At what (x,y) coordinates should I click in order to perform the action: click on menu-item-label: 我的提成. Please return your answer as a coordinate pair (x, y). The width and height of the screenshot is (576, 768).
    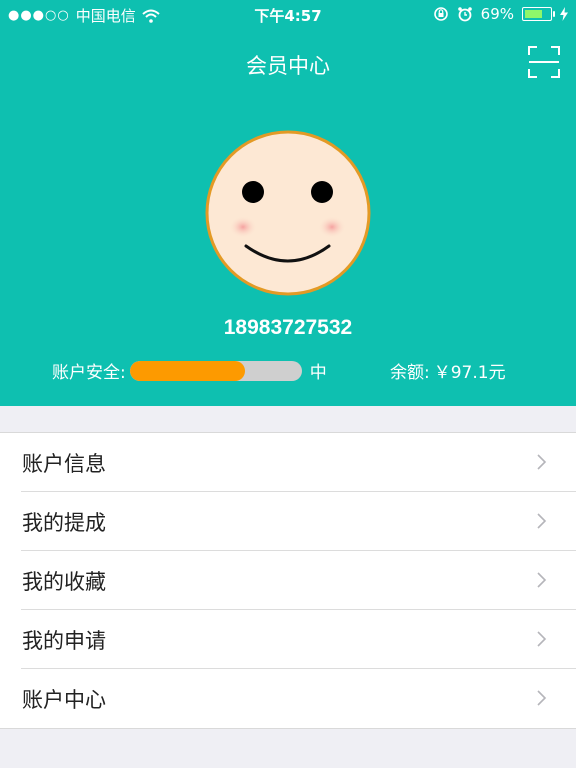
    Looking at the image, I should click on (64, 522).